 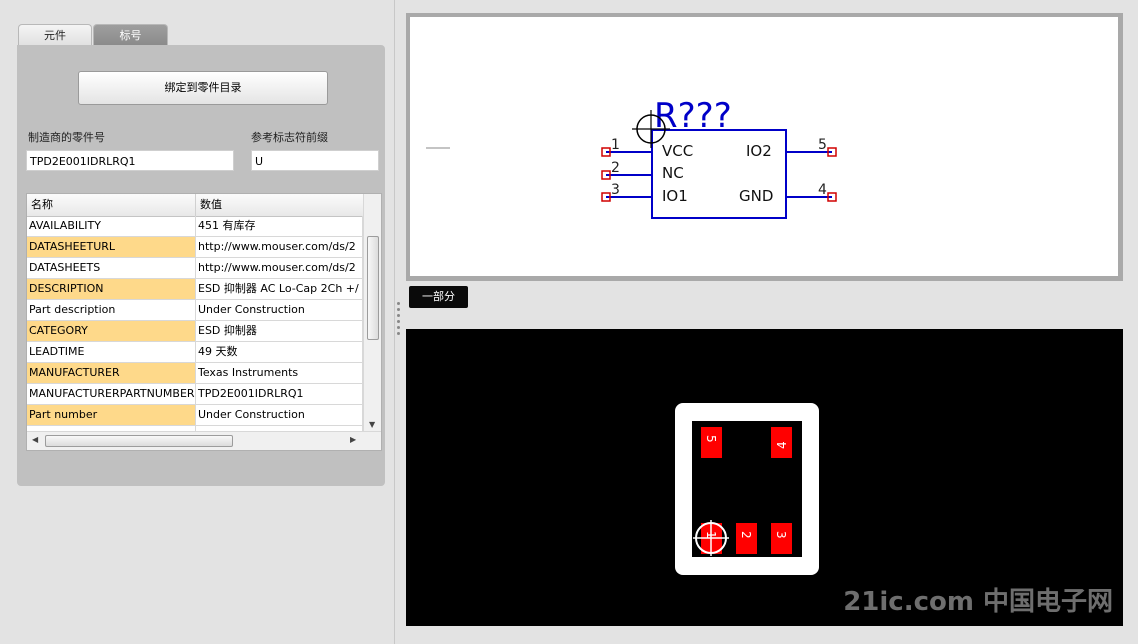 I want to click on table-row: MANUFACTURER Texas Instruments, so click(x=195, y=373).